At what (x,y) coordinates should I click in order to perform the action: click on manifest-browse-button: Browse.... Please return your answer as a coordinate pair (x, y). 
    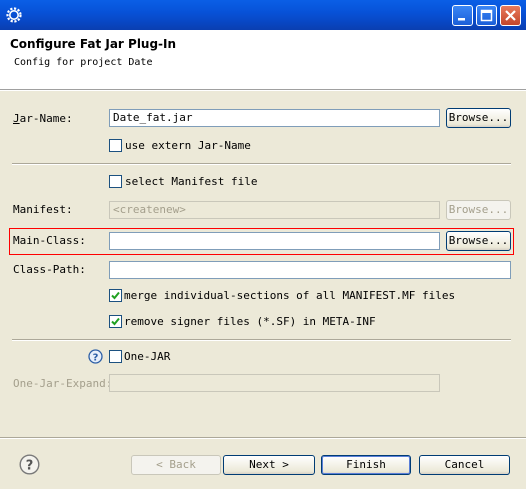
    Looking at the image, I should click on (478, 210).